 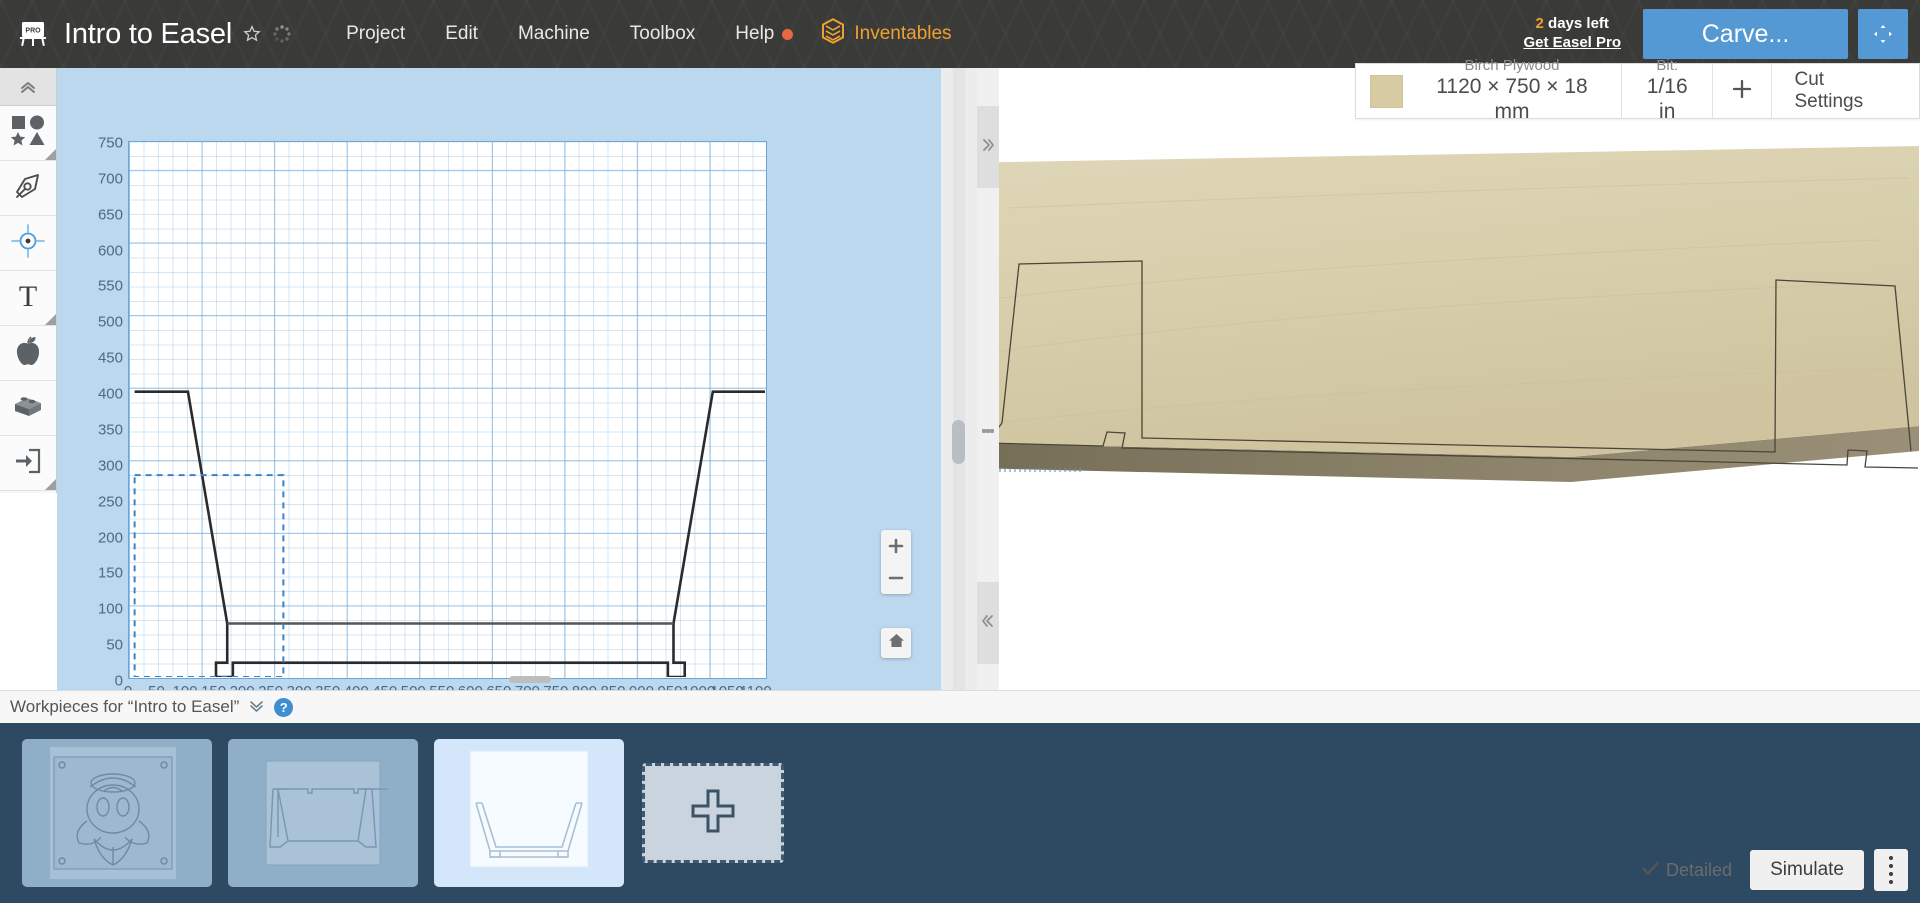 I want to click on home-icon, so click(x=896, y=643).